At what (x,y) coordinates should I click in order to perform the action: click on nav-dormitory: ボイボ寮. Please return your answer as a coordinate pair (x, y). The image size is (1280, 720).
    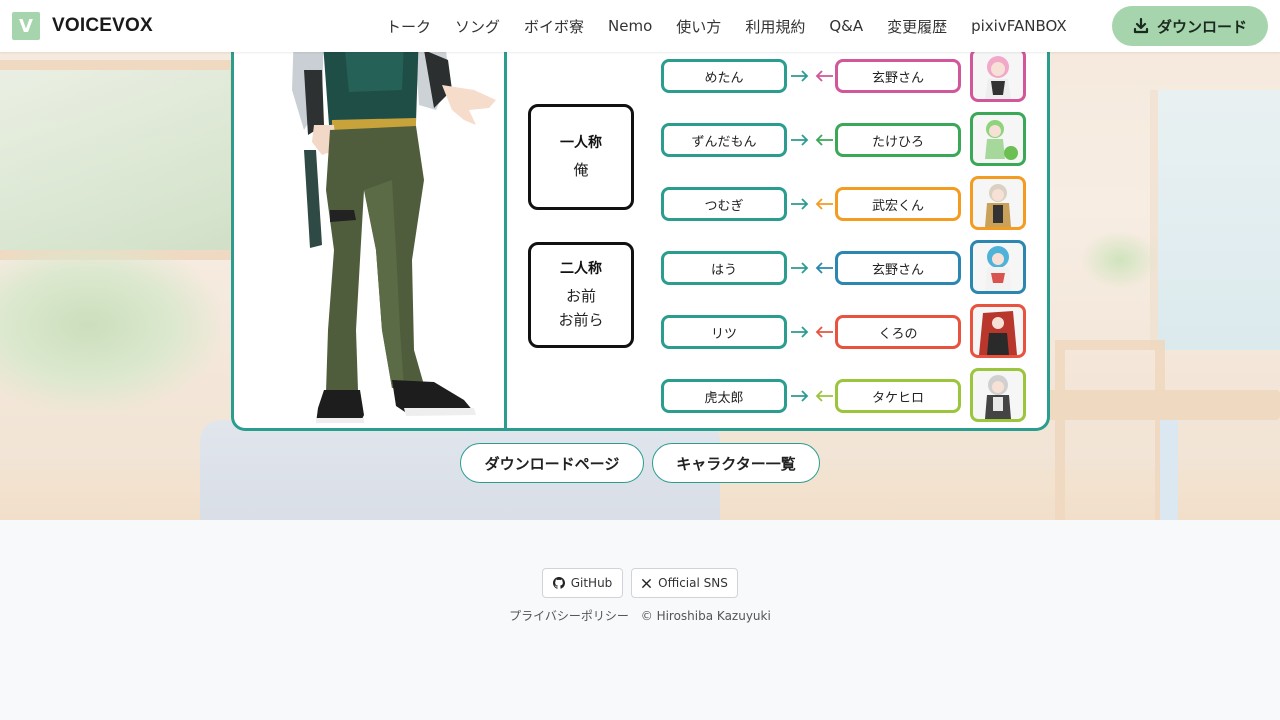
    Looking at the image, I should click on (554, 26).